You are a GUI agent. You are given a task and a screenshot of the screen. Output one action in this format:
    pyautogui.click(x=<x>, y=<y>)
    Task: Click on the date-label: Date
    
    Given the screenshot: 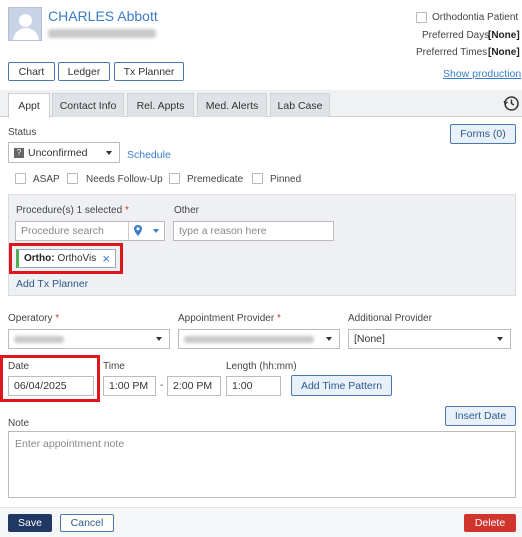 What is the action you would take?
    pyautogui.click(x=19, y=366)
    